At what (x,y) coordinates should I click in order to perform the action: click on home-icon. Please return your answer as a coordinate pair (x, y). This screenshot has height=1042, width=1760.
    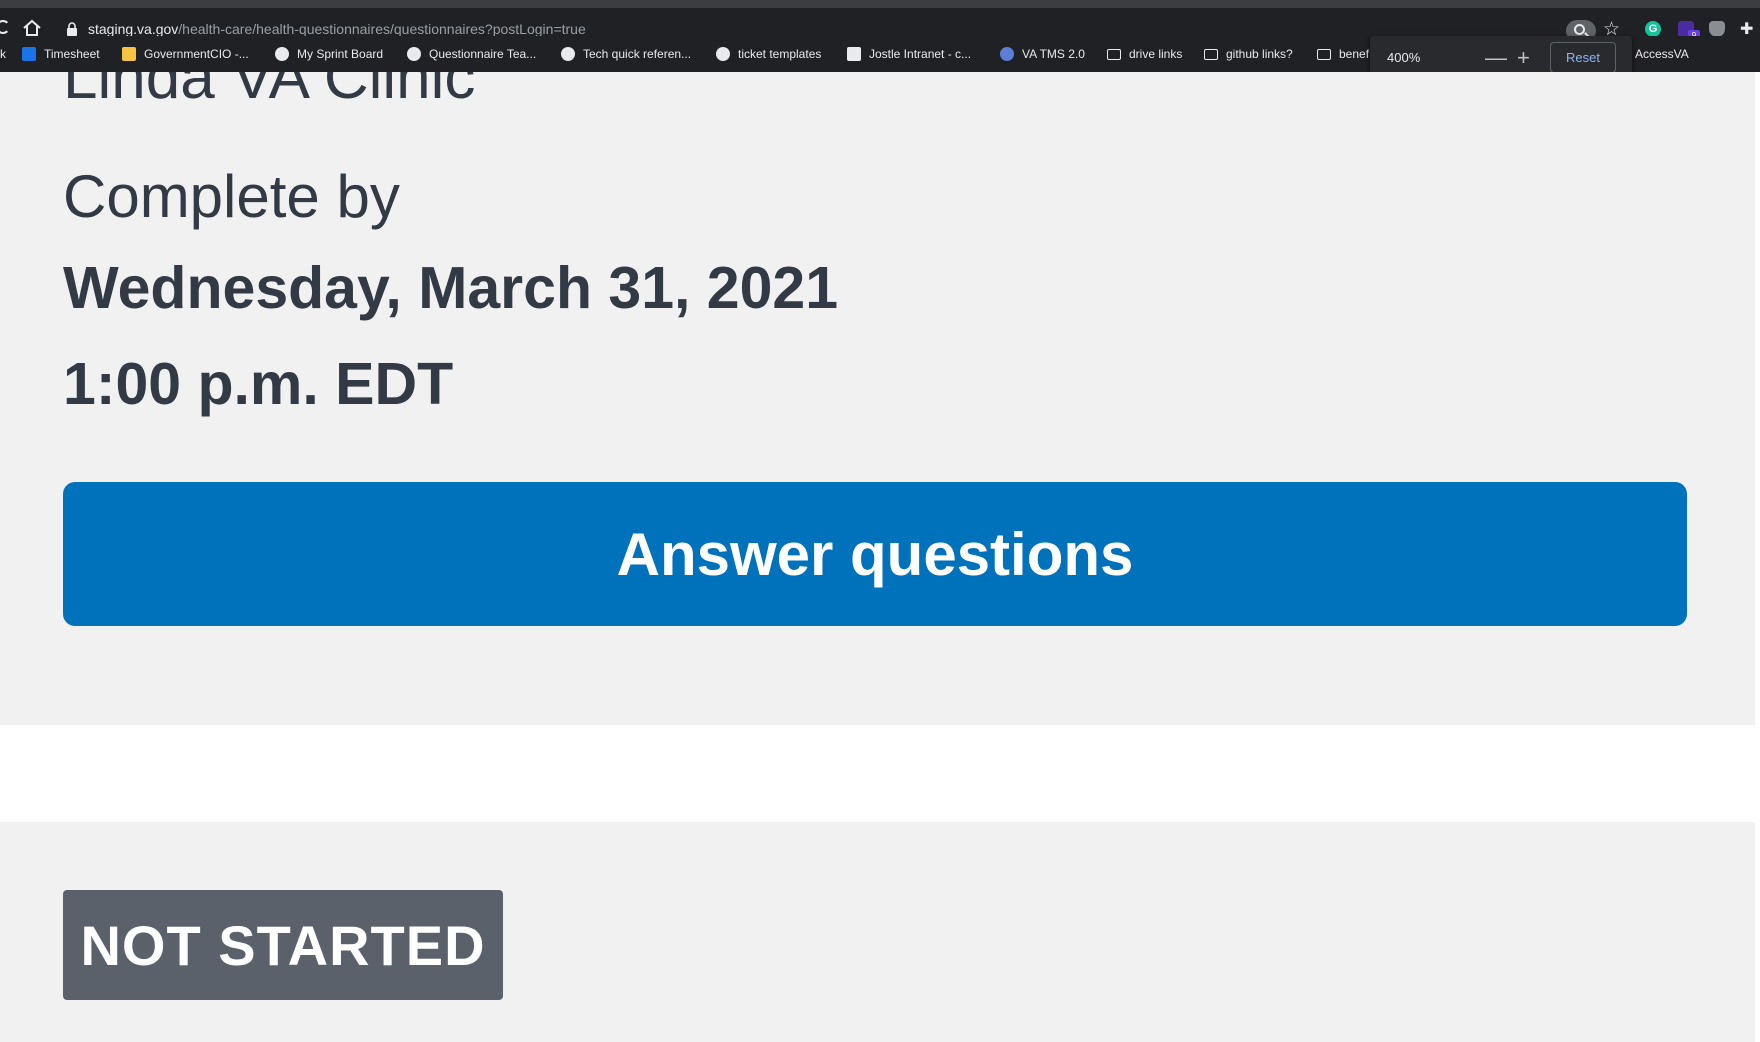
    Looking at the image, I should click on (32, 28).